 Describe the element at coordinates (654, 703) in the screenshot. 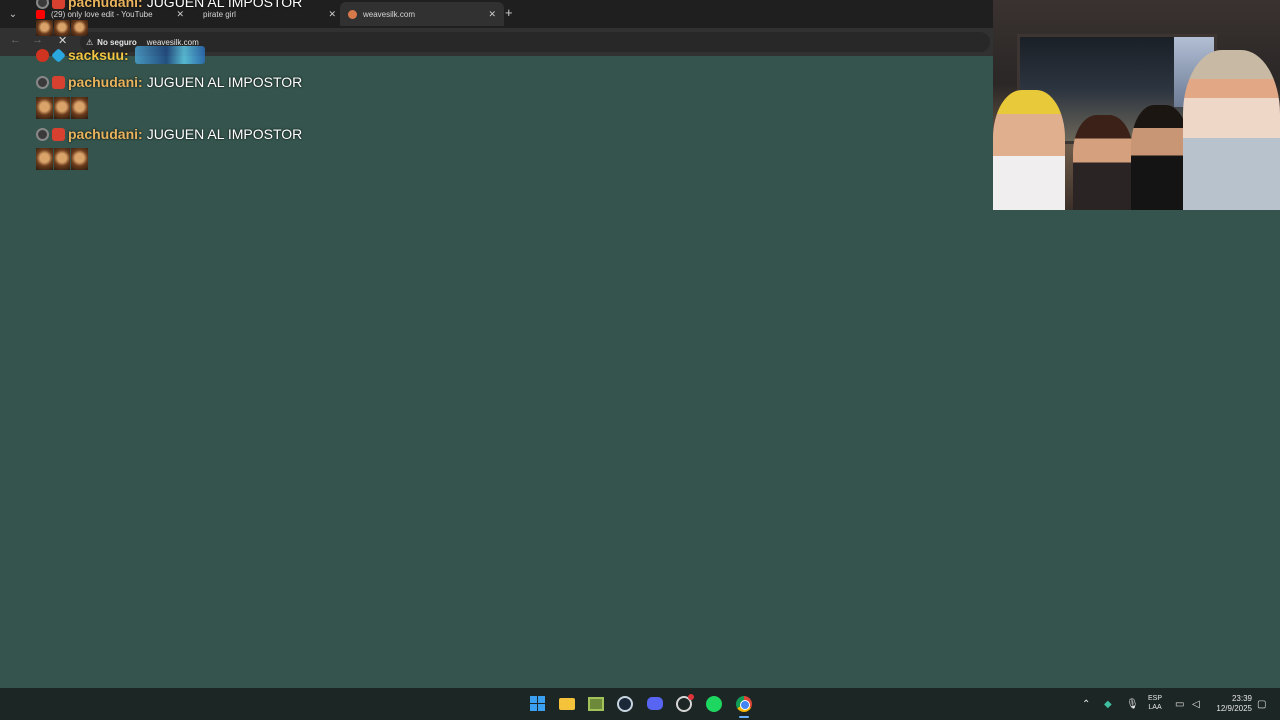

I see `discord-icon` at that location.